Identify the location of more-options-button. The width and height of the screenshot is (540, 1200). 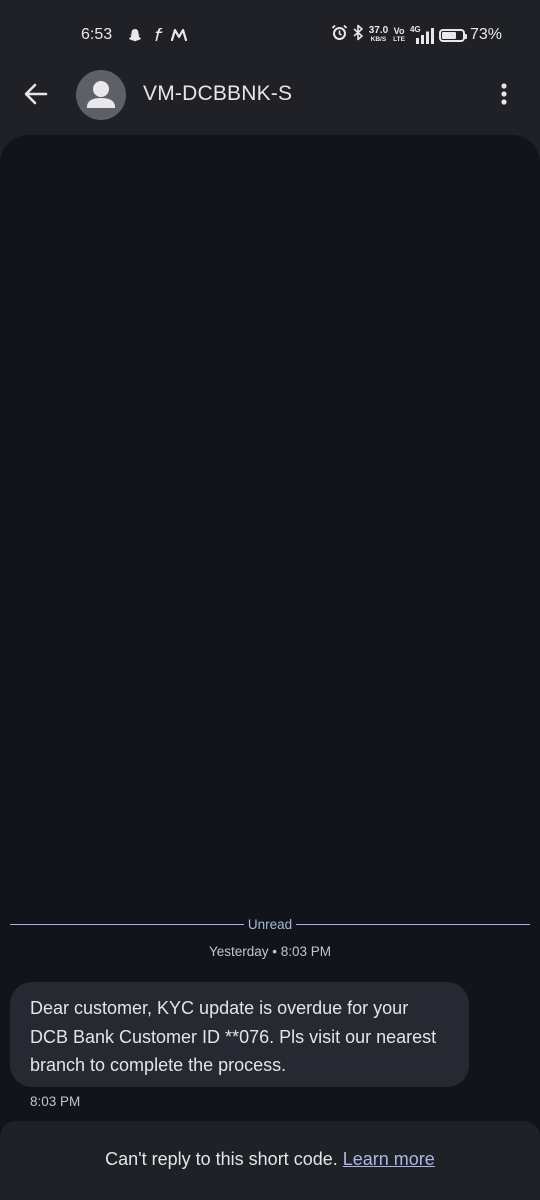
(504, 94).